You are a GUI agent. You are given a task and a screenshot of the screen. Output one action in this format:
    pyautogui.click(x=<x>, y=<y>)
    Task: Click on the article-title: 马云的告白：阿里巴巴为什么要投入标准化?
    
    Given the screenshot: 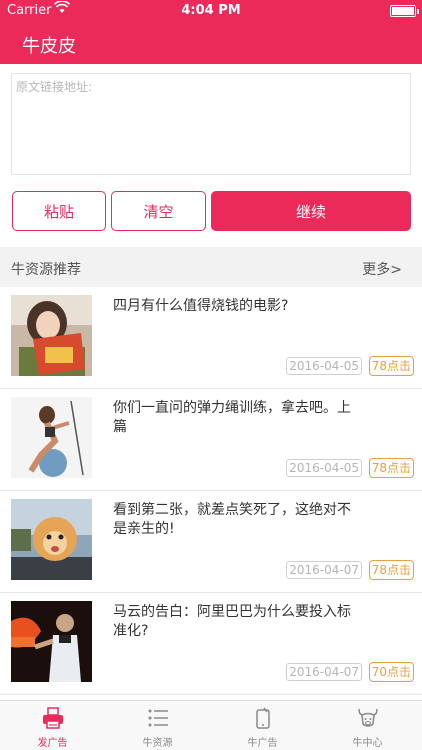 What is the action you would take?
    pyautogui.click(x=232, y=621)
    